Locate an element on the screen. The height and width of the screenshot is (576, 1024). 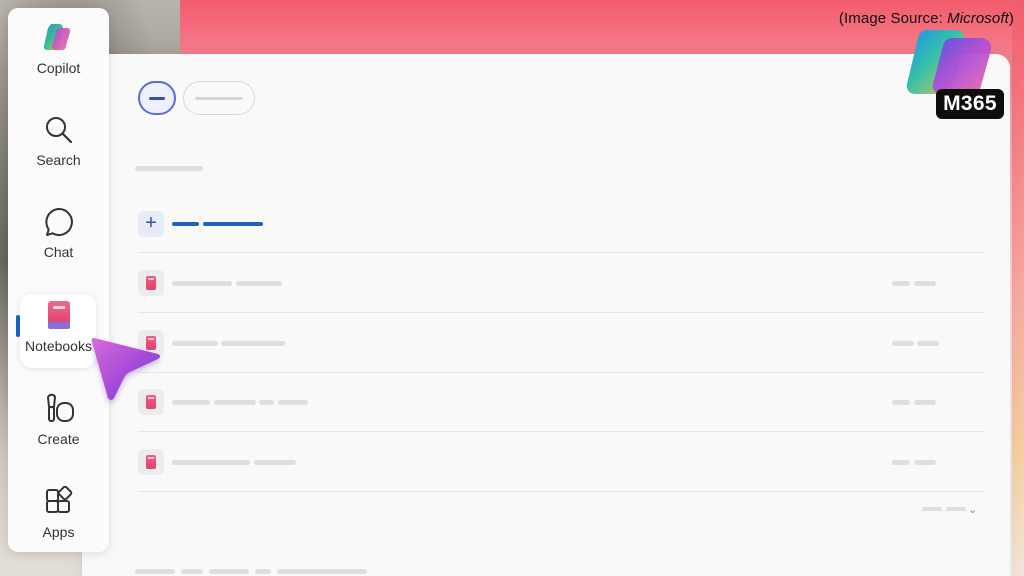
sidebar-item-label: Search is located at coordinates (58, 160).